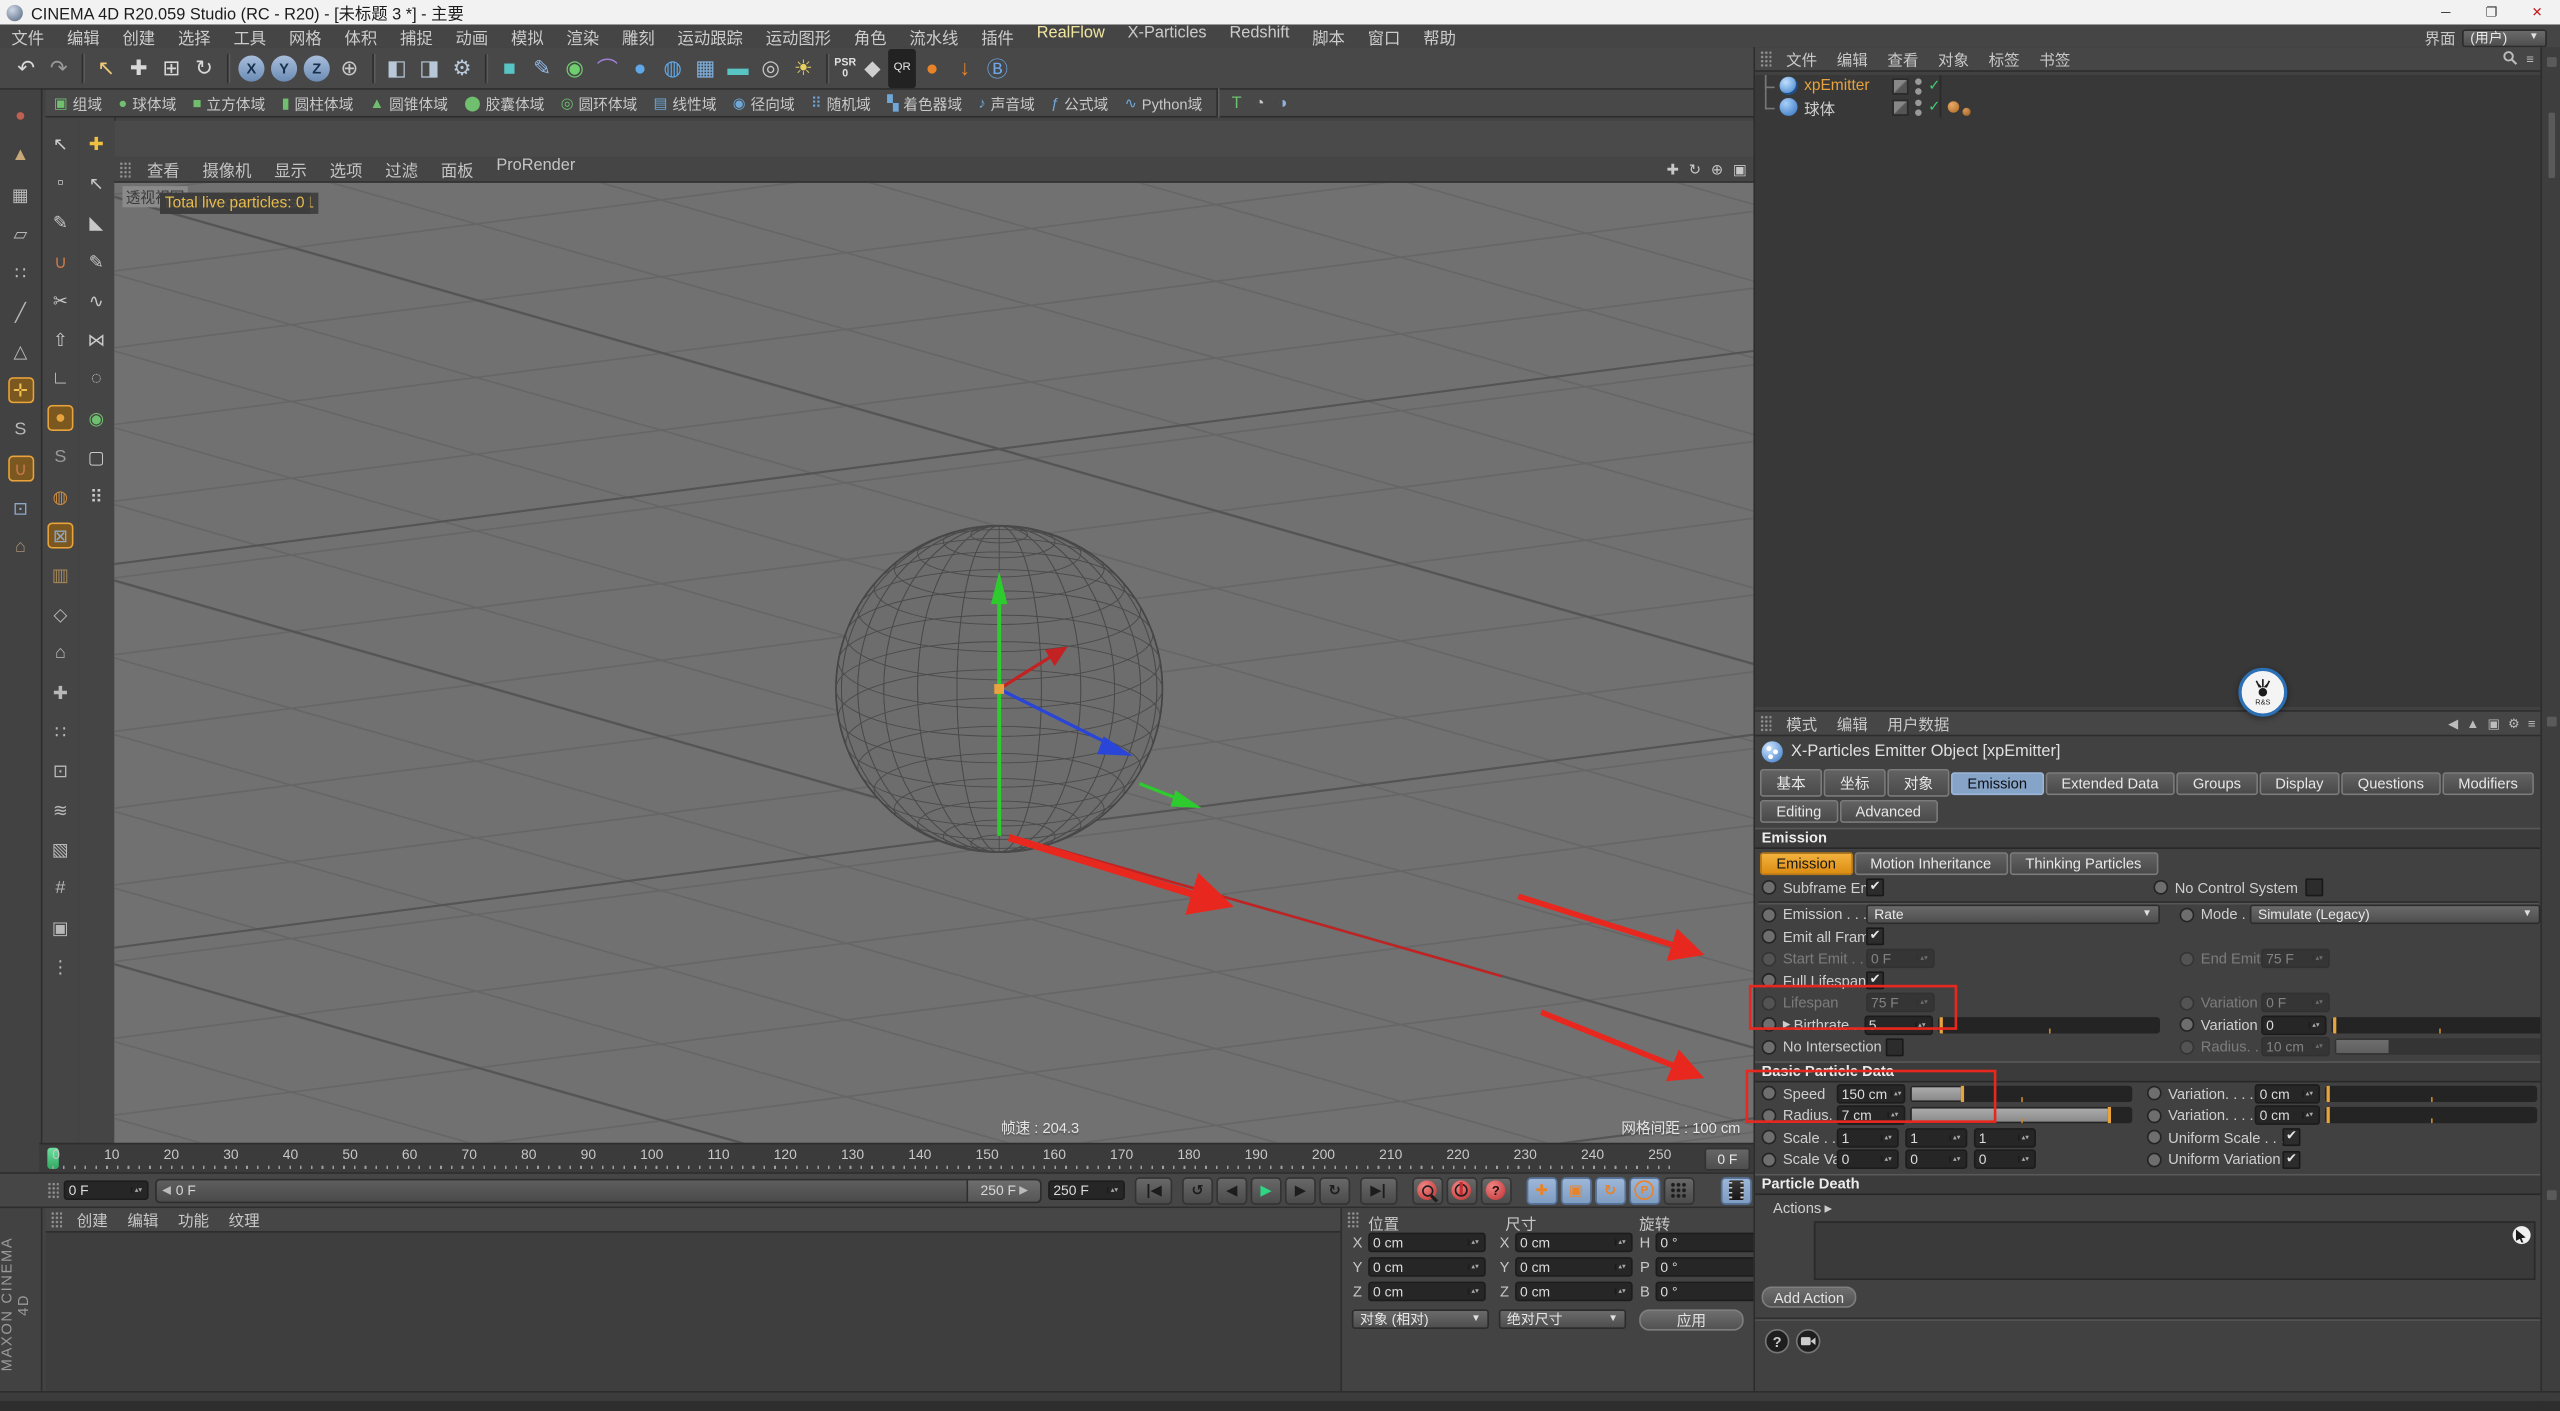 This screenshot has width=2560, height=1411. What do you see at coordinates (2537, 12) in the screenshot?
I see `close-button: ✕` at bounding box center [2537, 12].